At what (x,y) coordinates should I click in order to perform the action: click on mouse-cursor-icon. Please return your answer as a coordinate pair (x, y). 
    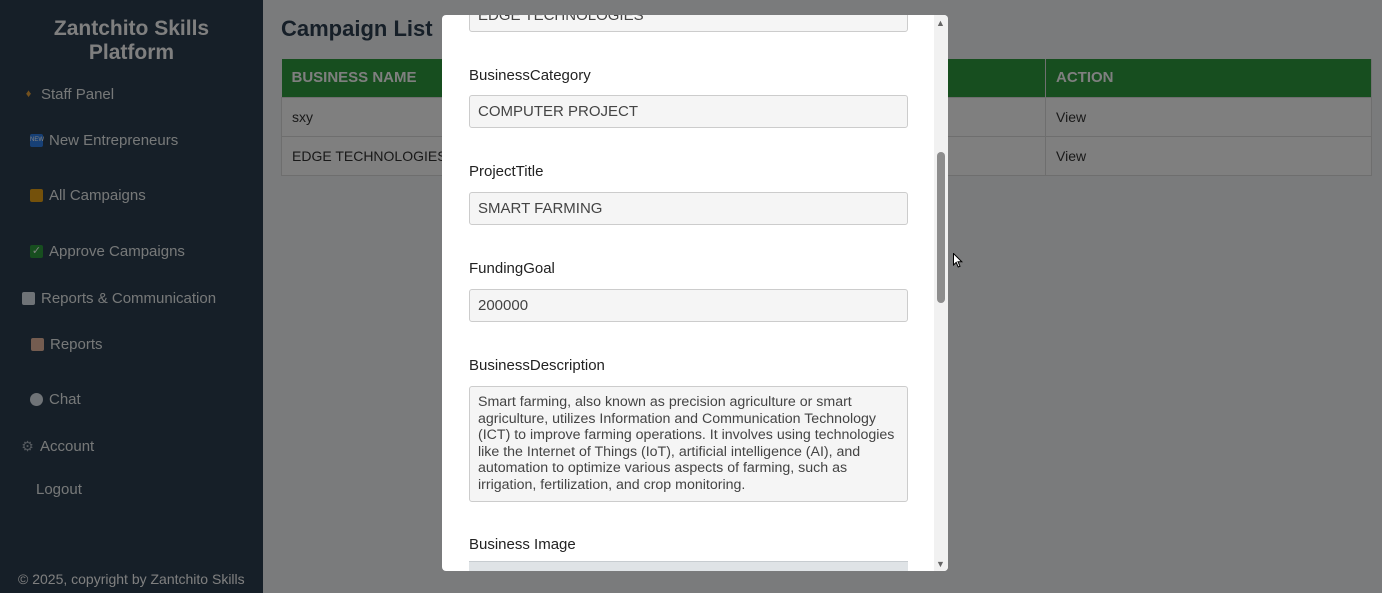
    Looking at the image, I should click on (958, 260).